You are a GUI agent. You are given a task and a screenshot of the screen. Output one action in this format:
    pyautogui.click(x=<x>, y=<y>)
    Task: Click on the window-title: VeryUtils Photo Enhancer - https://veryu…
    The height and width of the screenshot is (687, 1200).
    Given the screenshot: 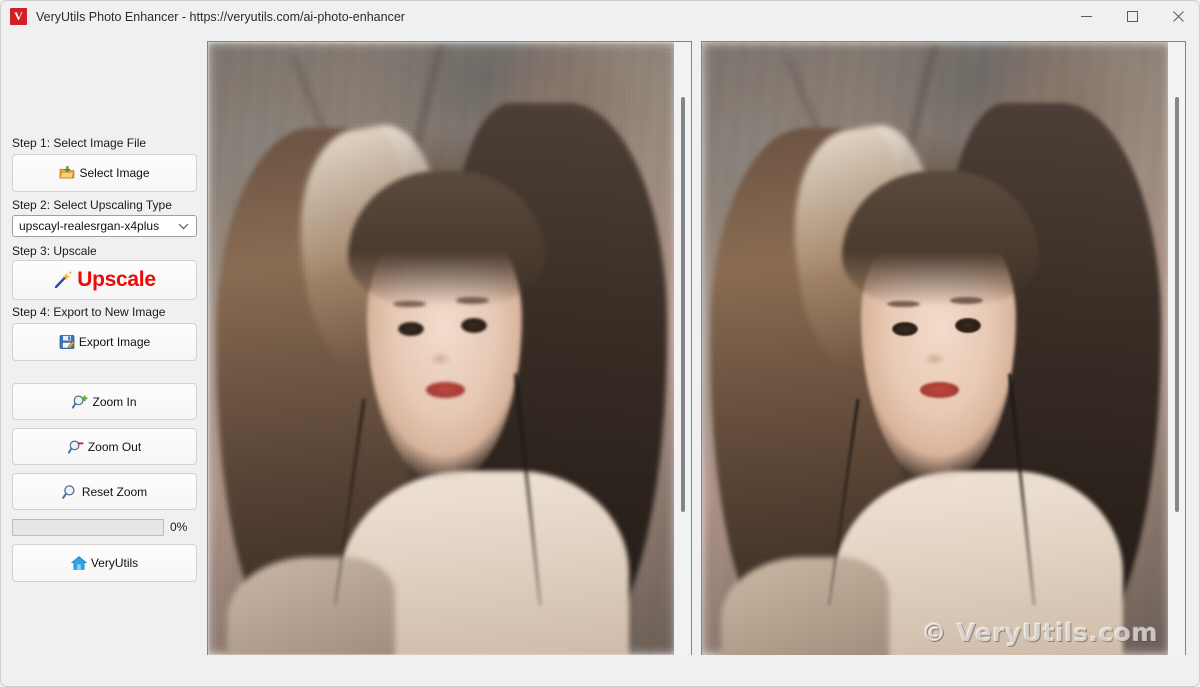 What is the action you would take?
    pyautogui.click(x=220, y=16)
    